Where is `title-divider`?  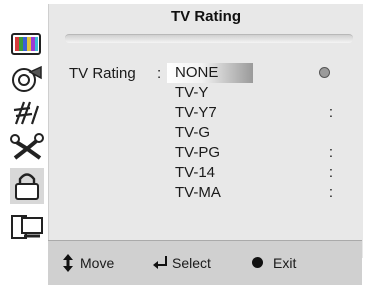
title-divider is located at coordinates (209, 38).